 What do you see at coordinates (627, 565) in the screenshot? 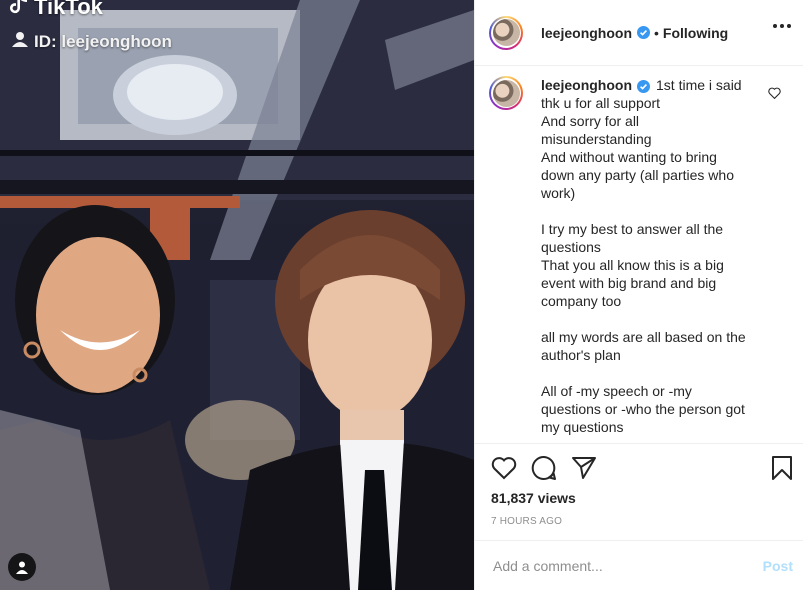
I see `comment-input` at bounding box center [627, 565].